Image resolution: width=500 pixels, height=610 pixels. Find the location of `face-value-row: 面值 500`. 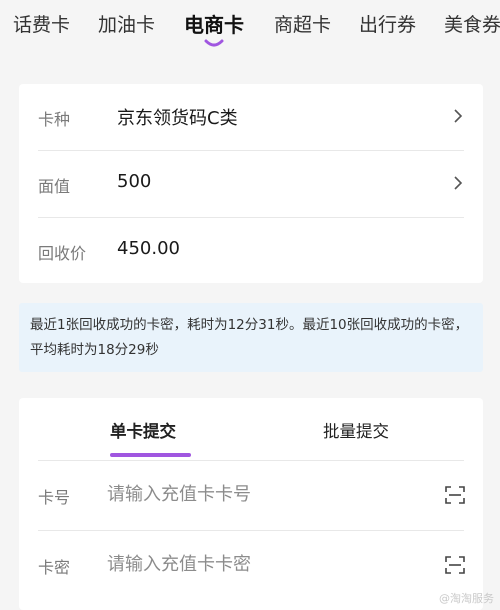

face-value-row: 面值 500 is located at coordinates (251, 184).